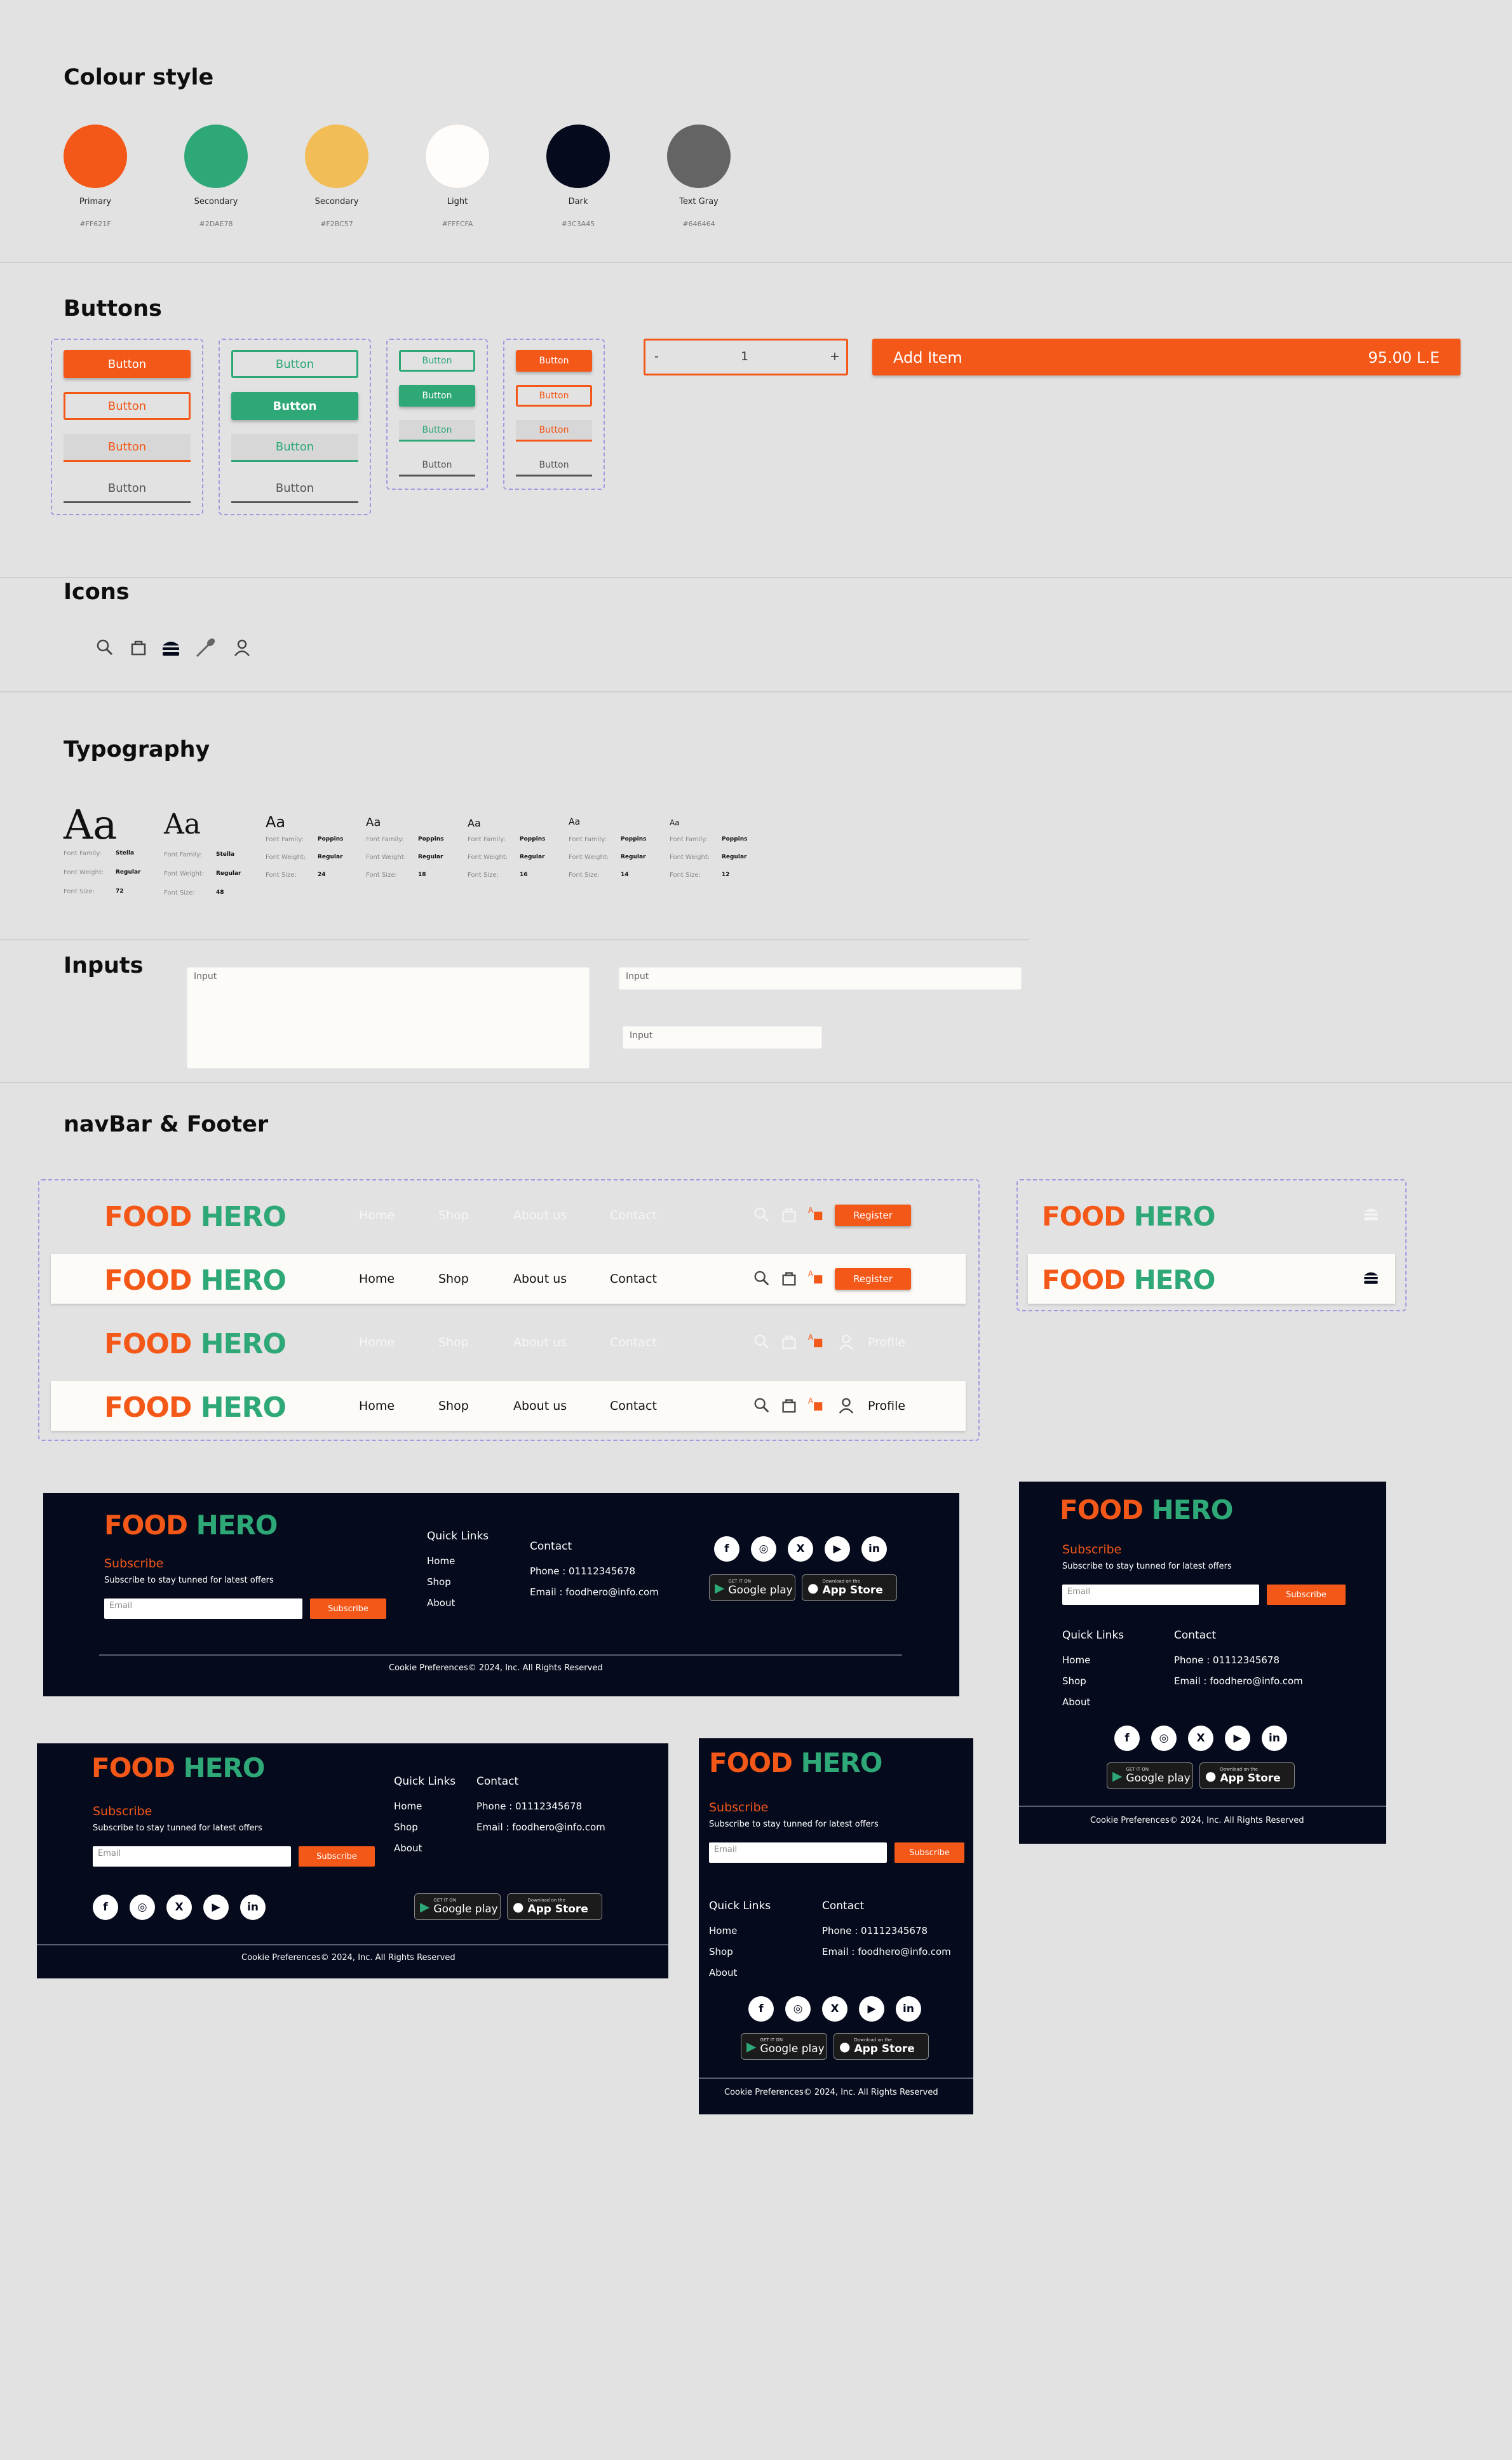 Image resolution: width=1512 pixels, height=2460 pixels. Describe the element at coordinates (127, 448) in the screenshot. I see `tinted-button: Button` at that location.